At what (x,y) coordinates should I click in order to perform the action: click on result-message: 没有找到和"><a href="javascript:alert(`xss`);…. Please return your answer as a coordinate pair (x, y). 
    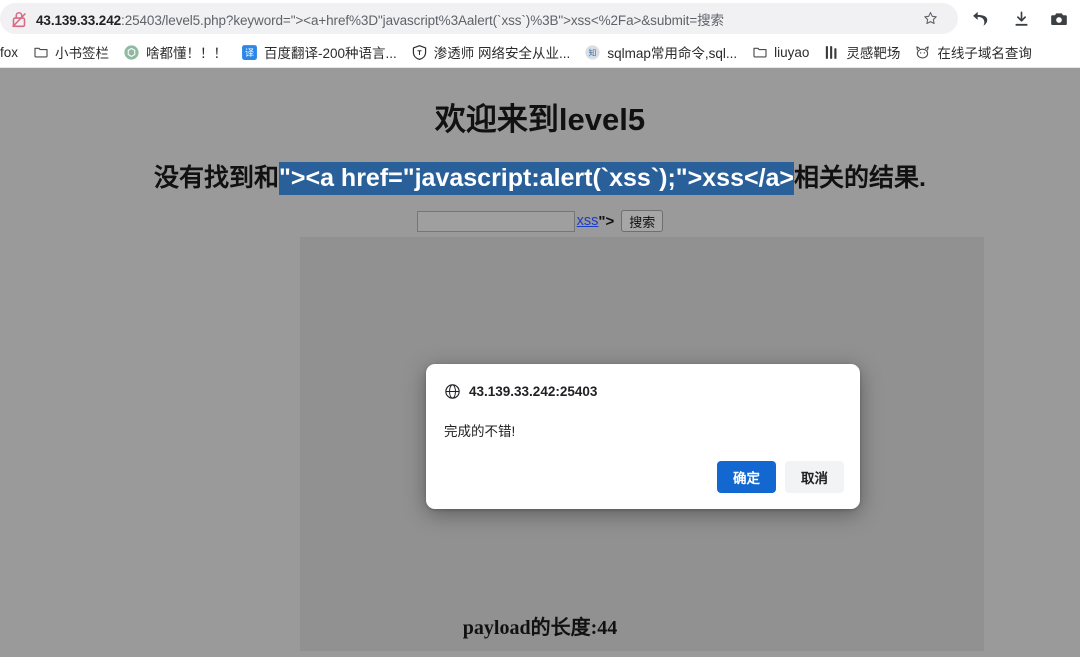
    Looking at the image, I should click on (540, 176).